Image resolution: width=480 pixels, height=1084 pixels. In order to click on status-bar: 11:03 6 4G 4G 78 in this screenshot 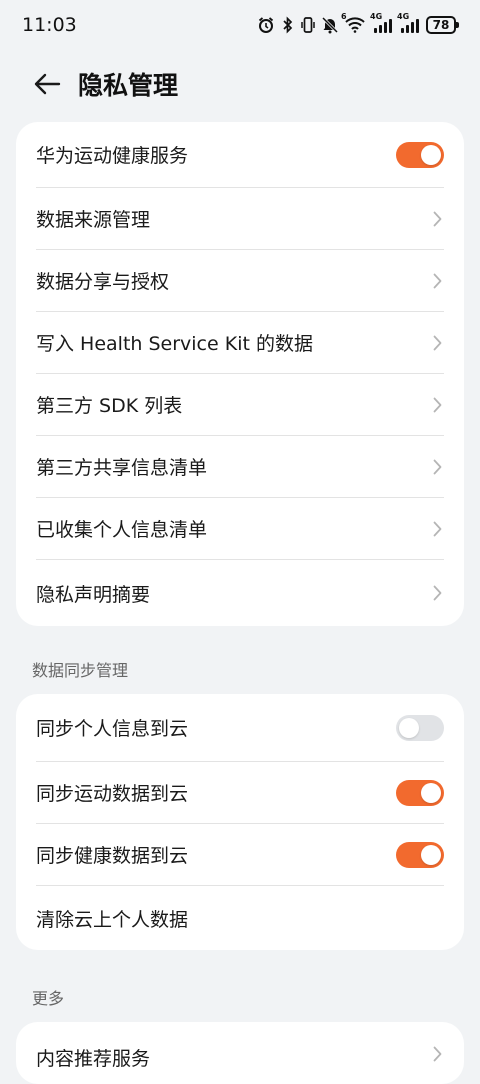, I will do `click(240, 25)`.